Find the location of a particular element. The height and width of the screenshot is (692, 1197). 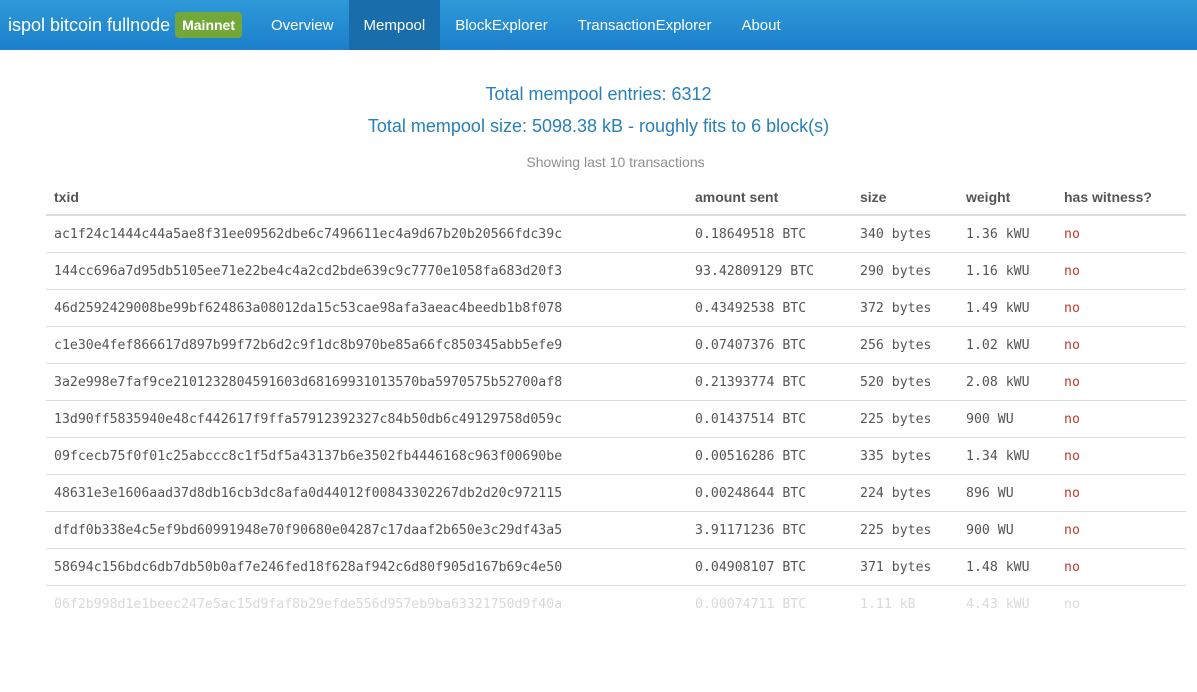

amount-cell: 0.00248644 BTC is located at coordinates (769, 493).